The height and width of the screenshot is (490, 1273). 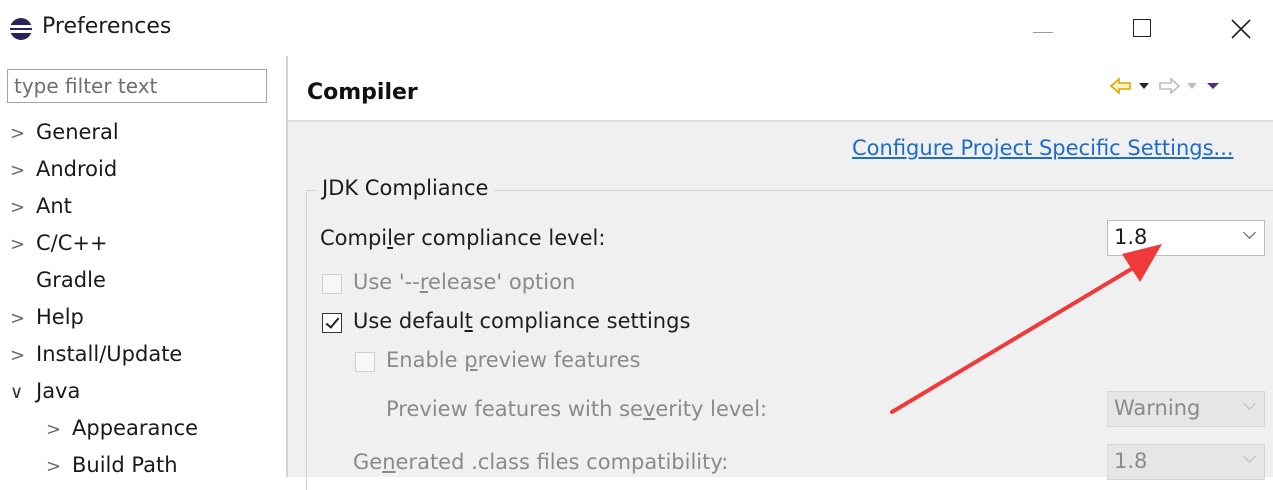 I want to click on preview-severity-select: Warning, so click(x=1186, y=409).